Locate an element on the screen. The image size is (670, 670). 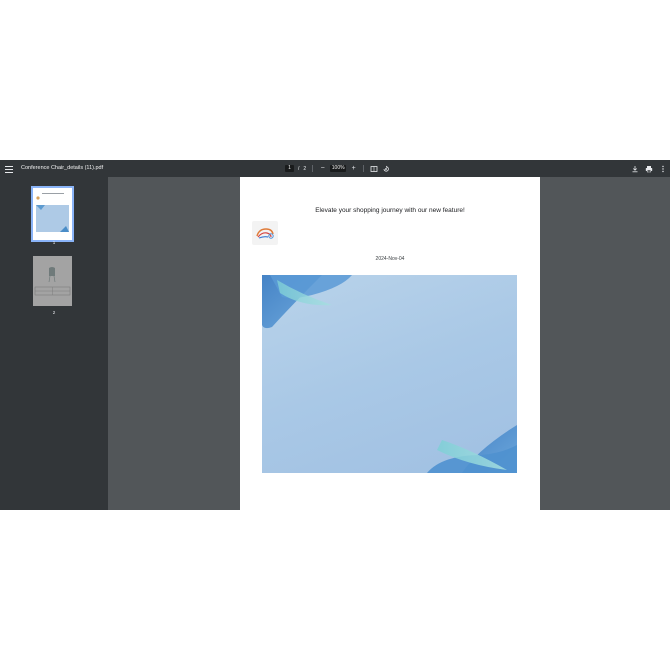
page-number-input: 1 is located at coordinates (289, 168).